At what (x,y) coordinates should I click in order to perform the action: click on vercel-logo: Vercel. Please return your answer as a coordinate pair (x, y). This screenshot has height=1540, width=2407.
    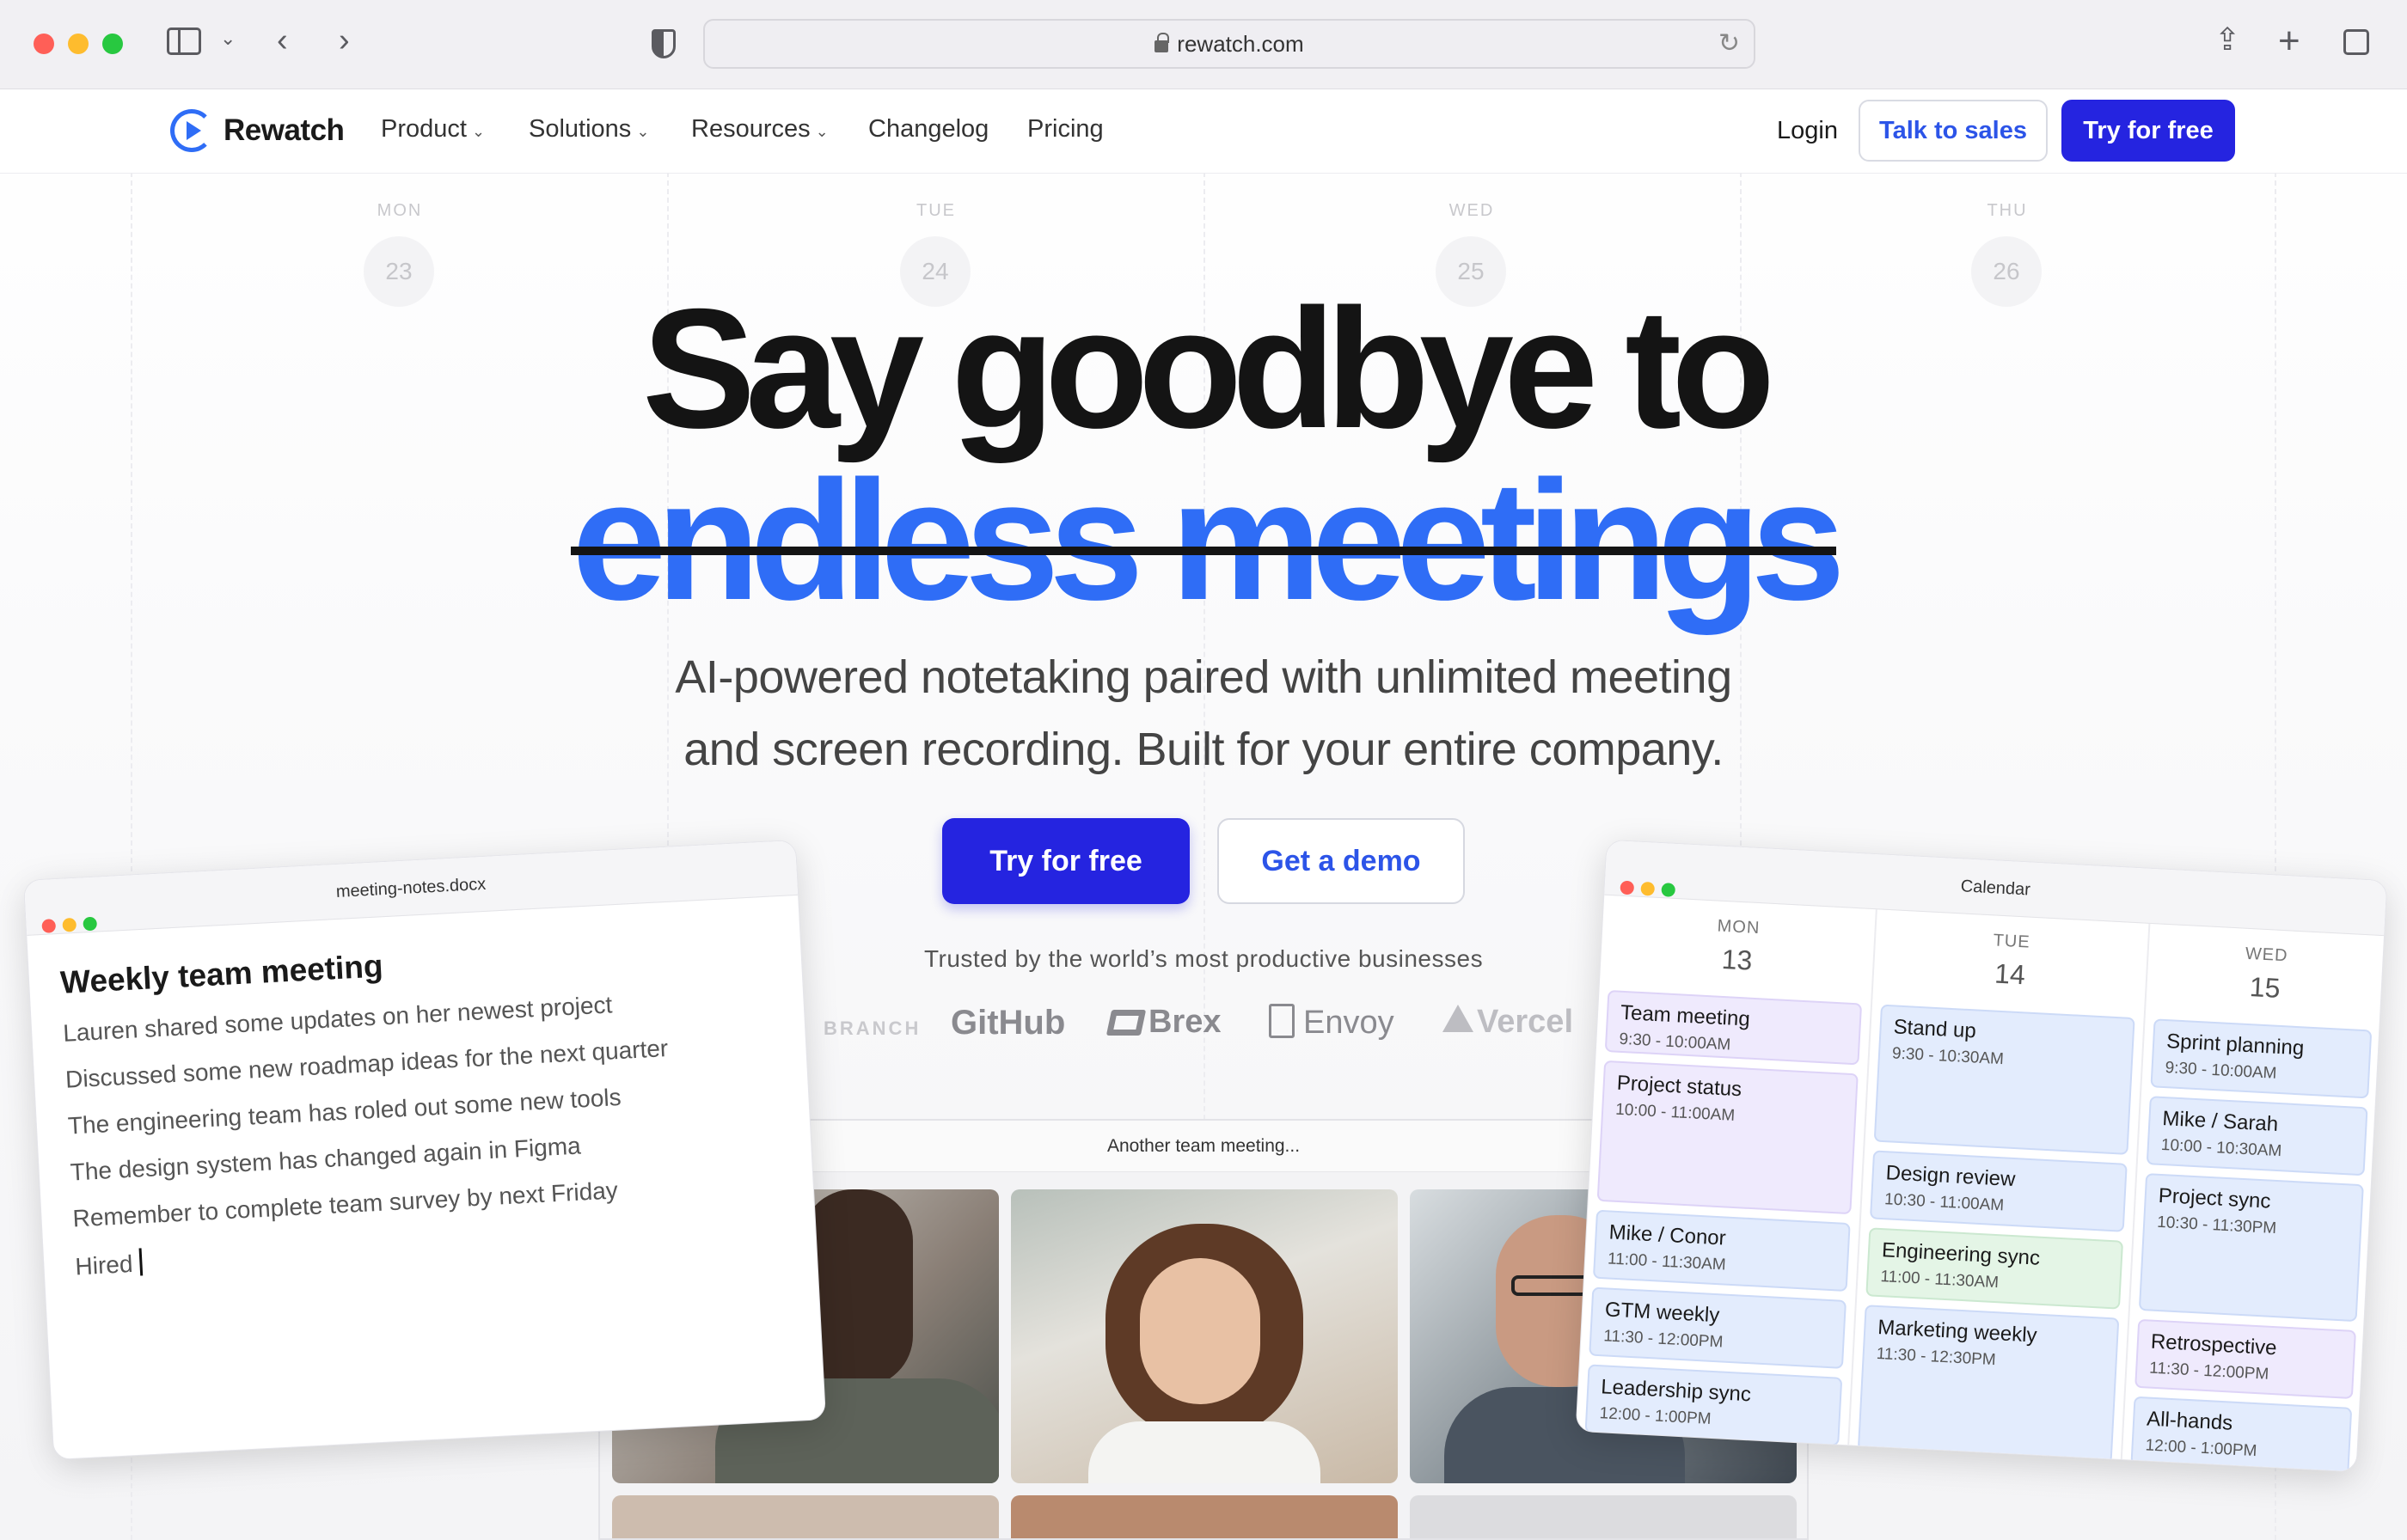
    Looking at the image, I should click on (1507, 1022).